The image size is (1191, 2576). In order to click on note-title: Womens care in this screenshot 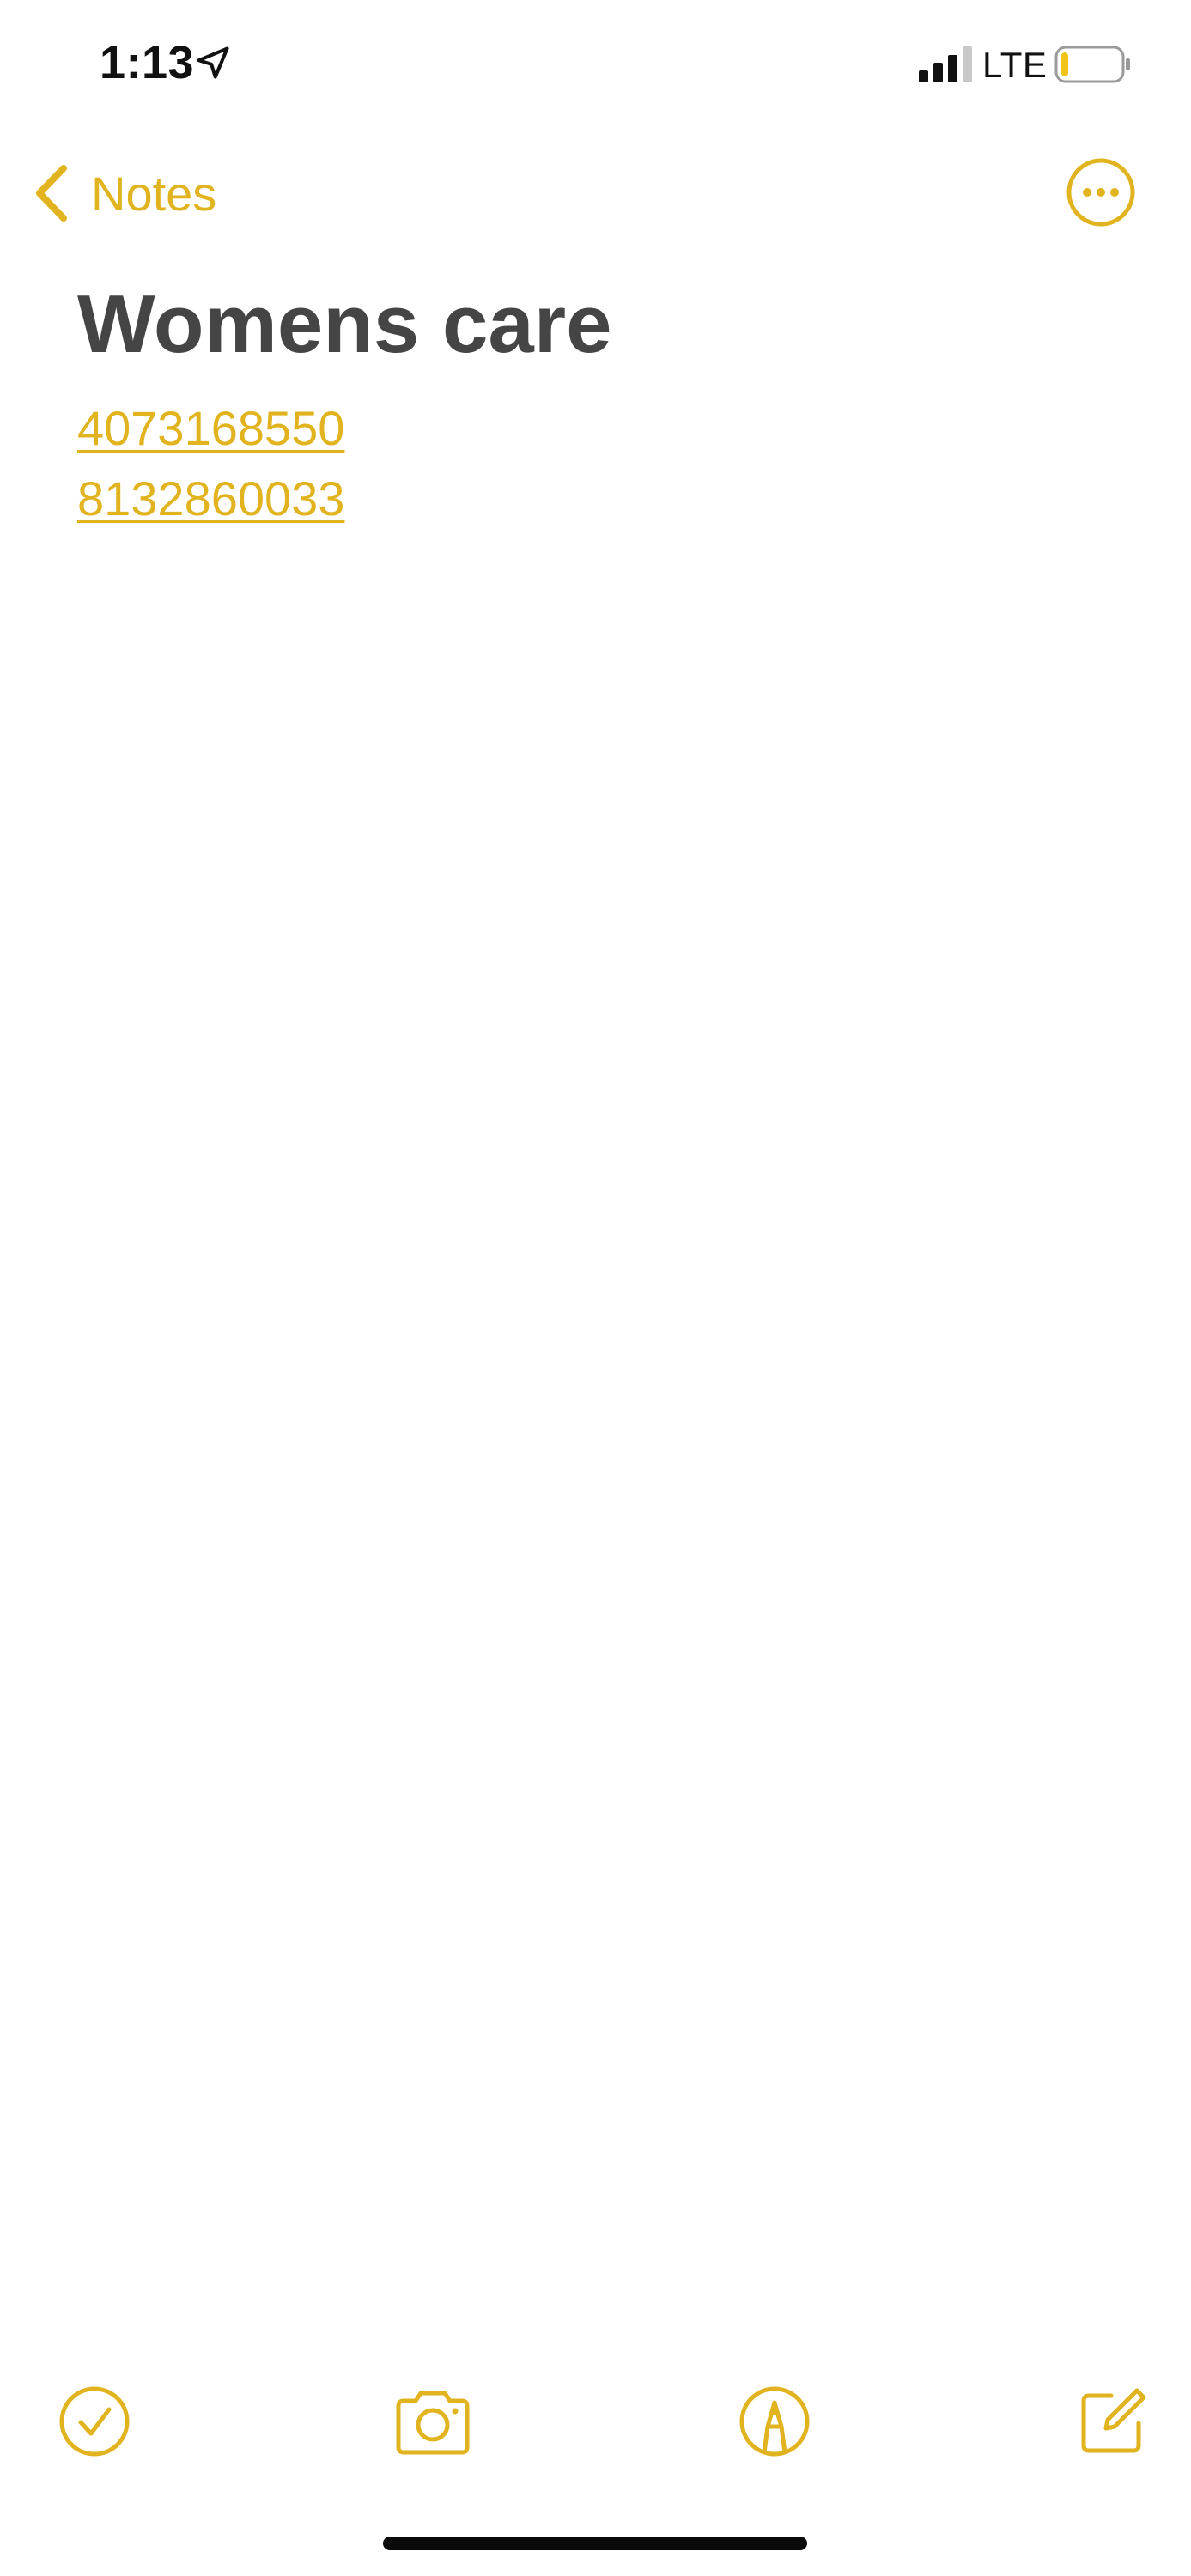, I will do `click(592, 324)`.